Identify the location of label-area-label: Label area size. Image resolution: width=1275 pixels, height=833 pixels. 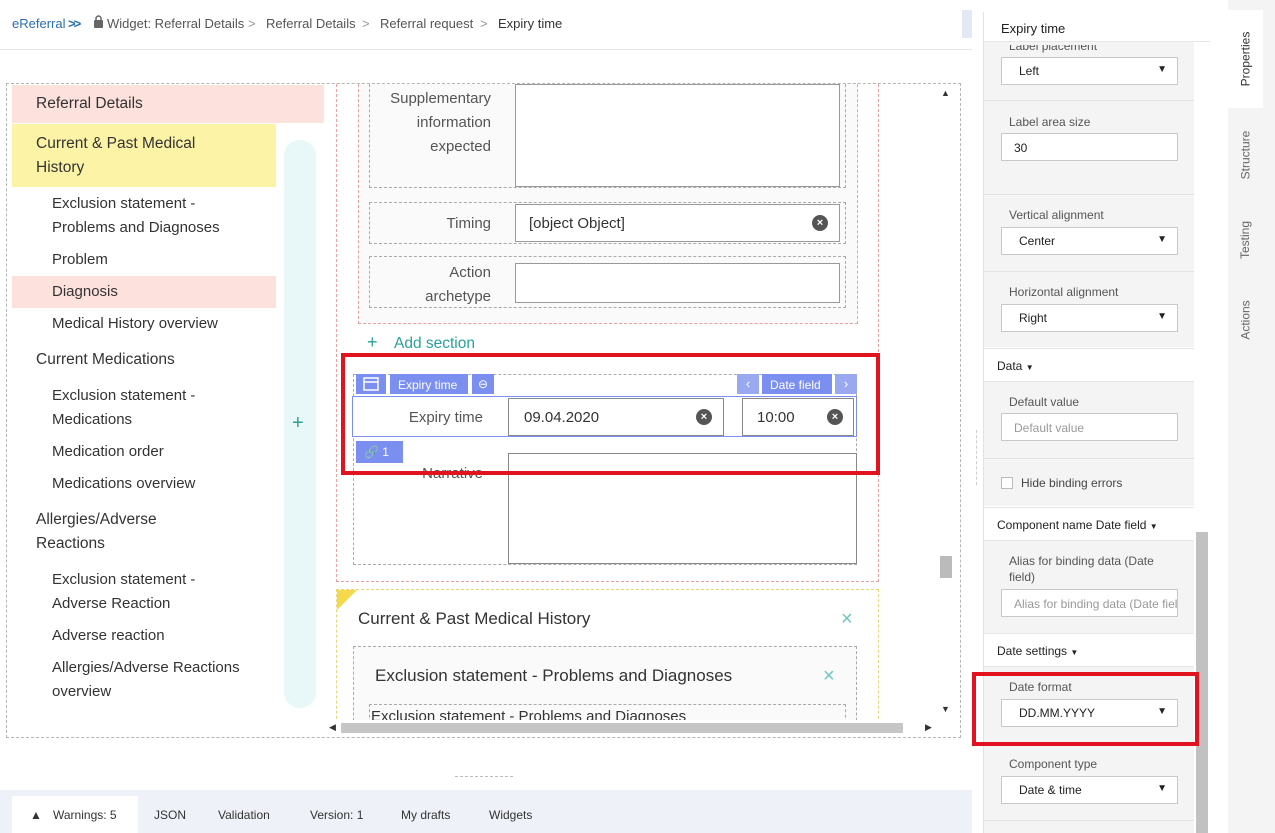
(1050, 122).